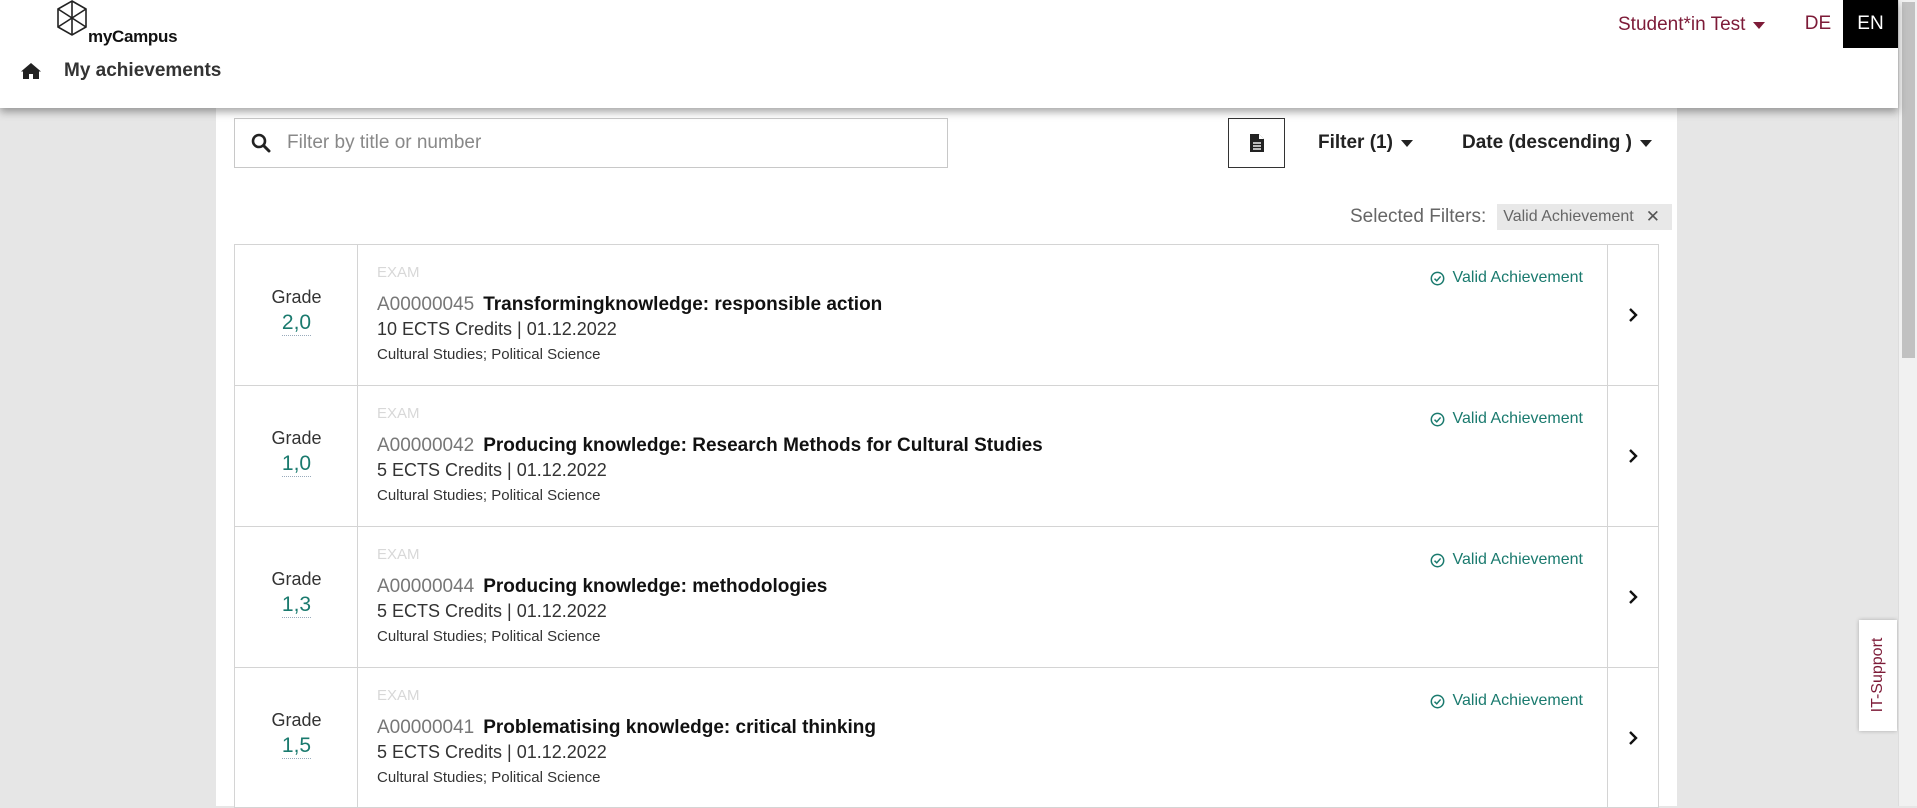  What do you see at coordinates (605, 143) in the screenshot?
I see `search-input` at bounding box center [605, 143].